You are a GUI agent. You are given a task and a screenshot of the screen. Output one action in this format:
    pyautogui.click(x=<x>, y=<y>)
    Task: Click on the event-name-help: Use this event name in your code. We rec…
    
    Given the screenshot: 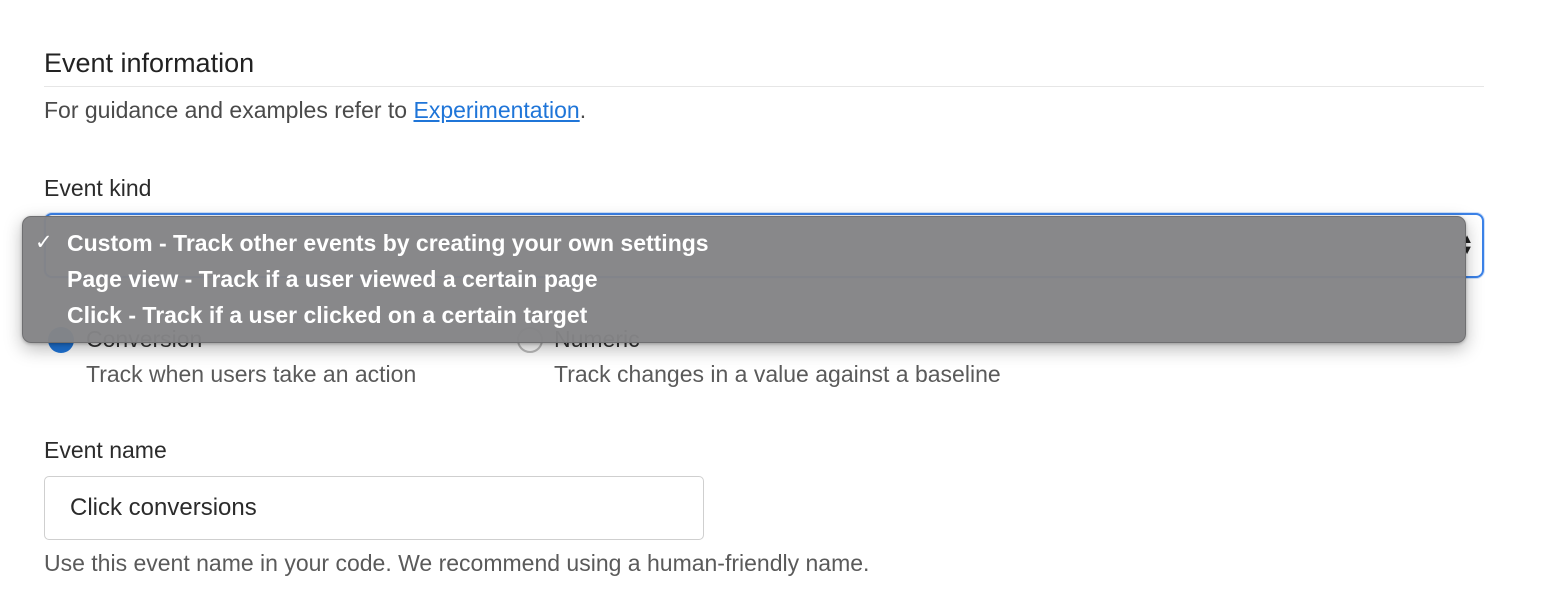 What is the action you would take?
    pyautogui.click(x=457, y=563)
    